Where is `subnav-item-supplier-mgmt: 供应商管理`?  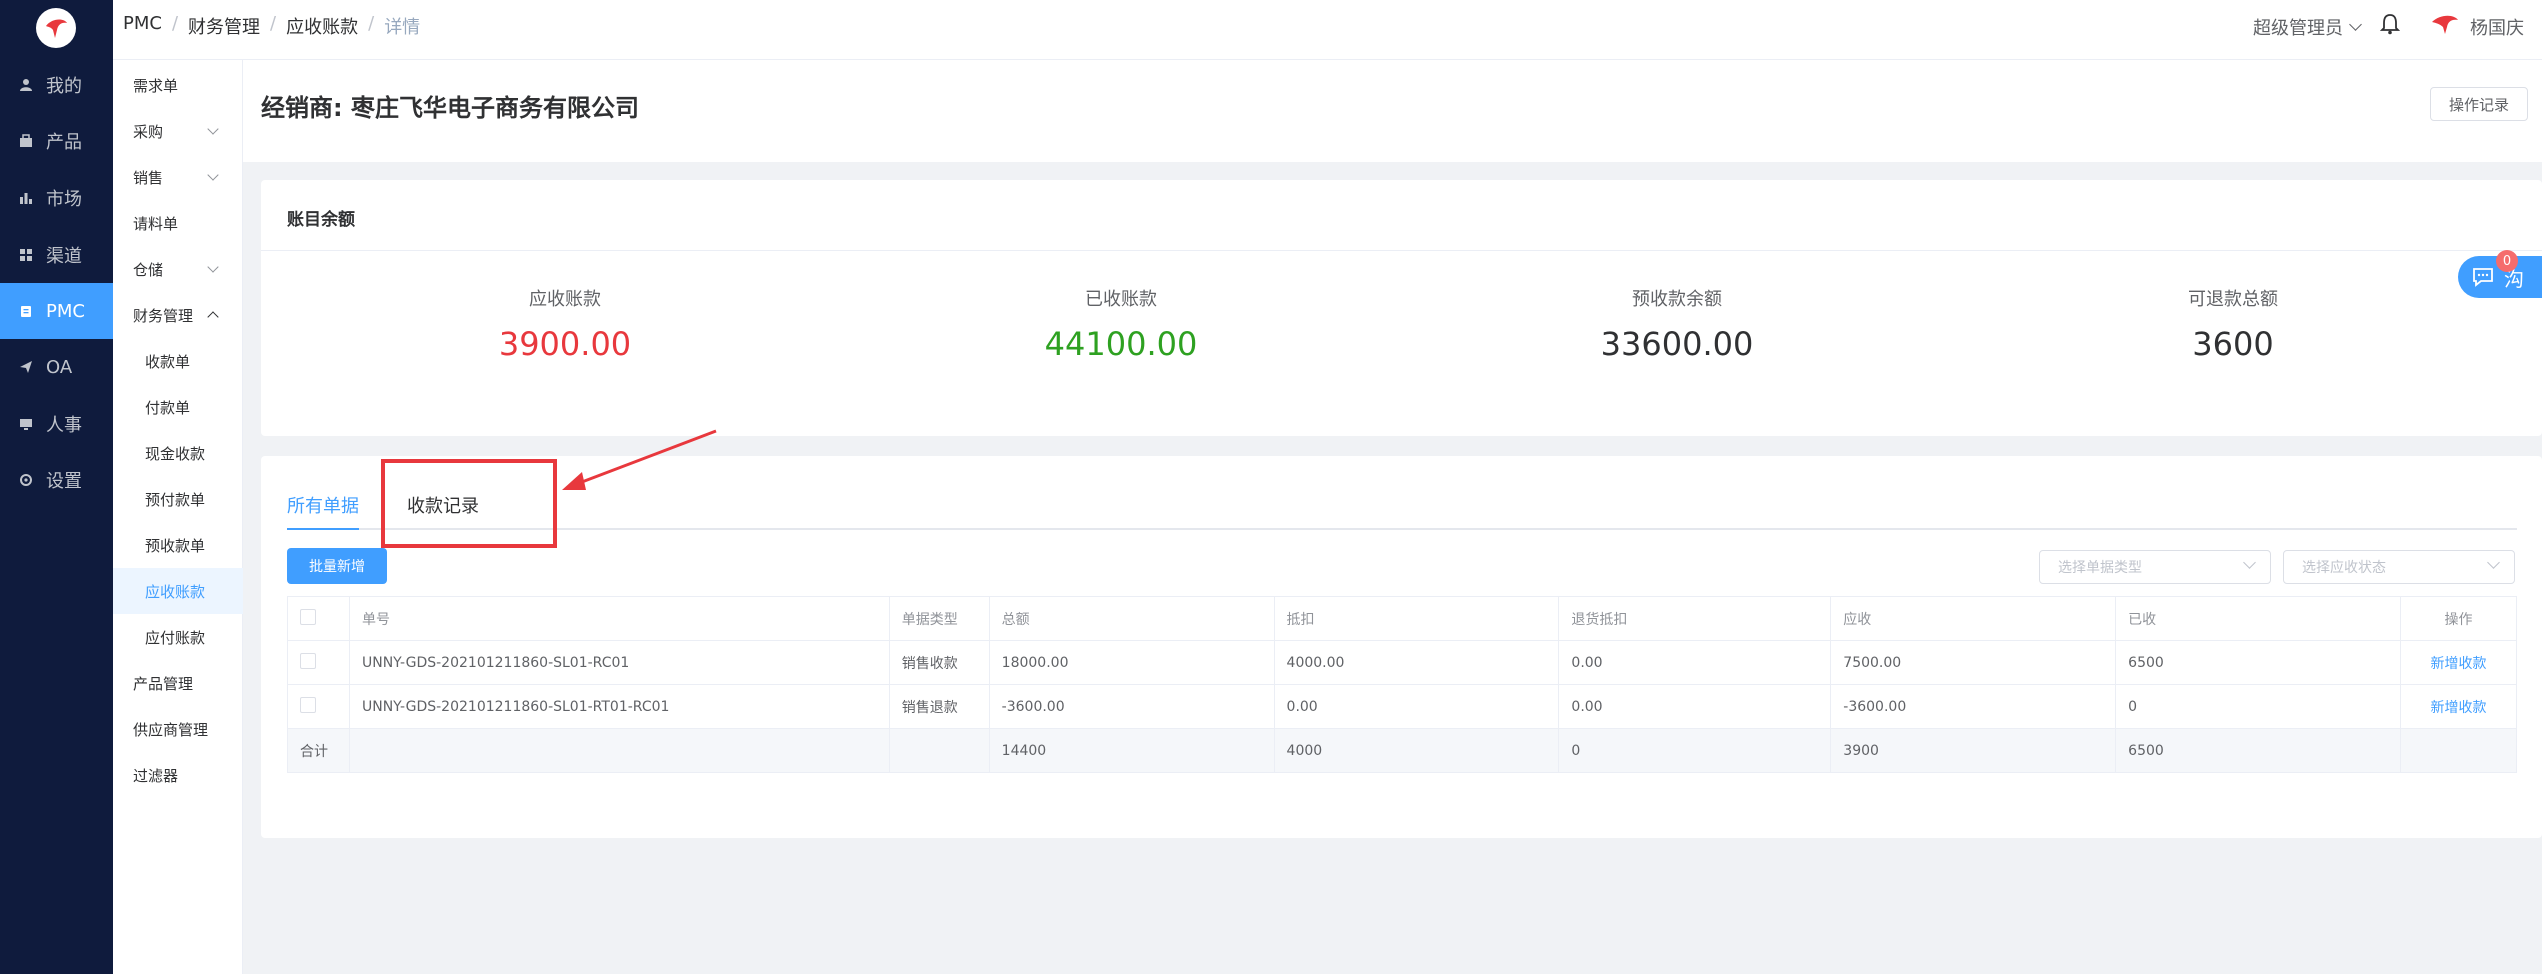
subnav-item-supplier-mgmt: 供应商管理 is located at coordinates (178, 729).